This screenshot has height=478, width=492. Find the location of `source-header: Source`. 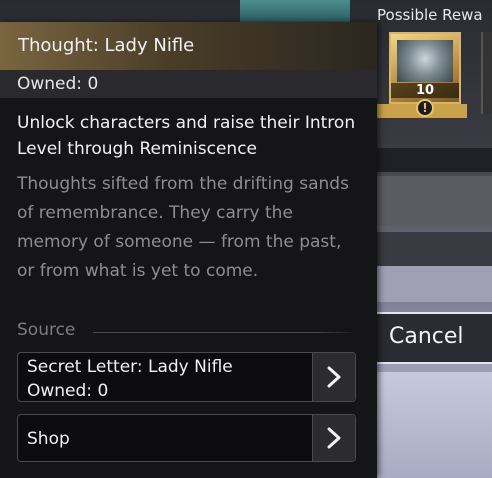

source-header: Source is located at coordinates (187, 332).